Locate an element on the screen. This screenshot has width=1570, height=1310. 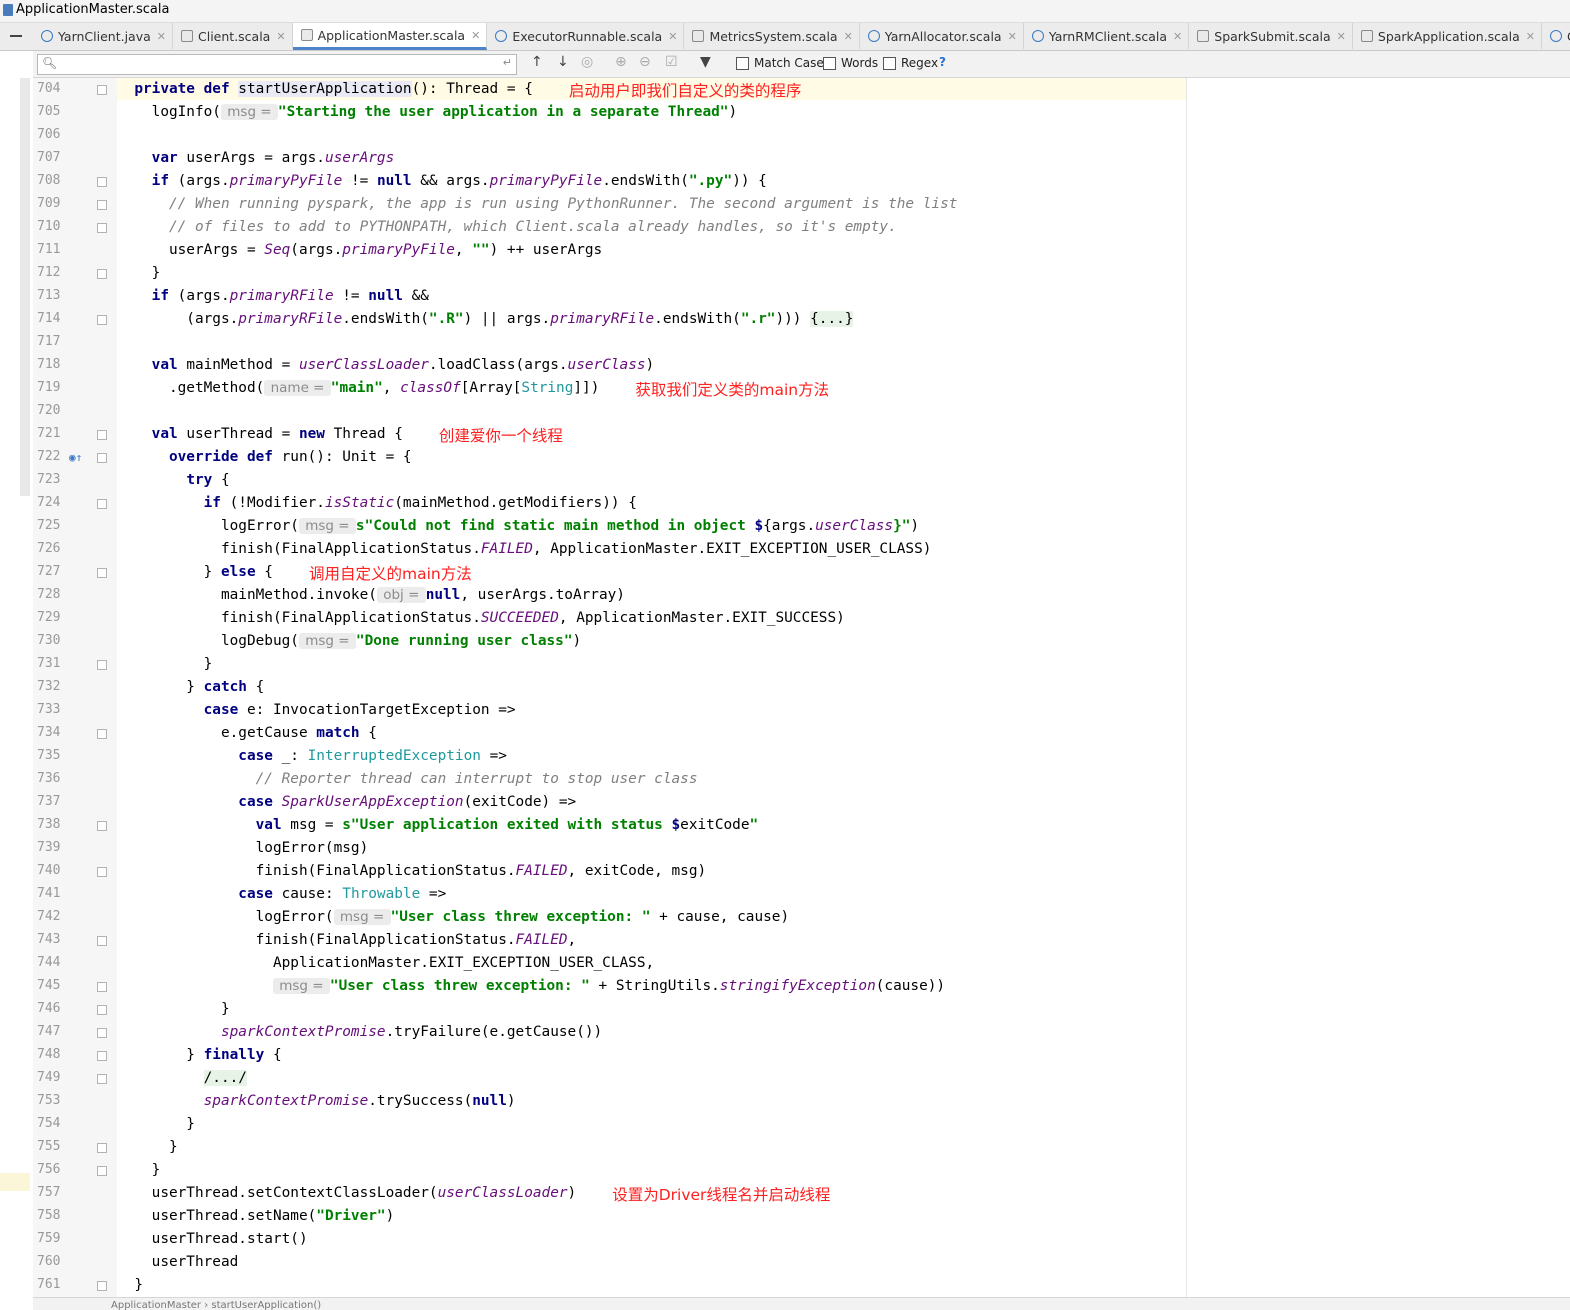
override-marker-icon: ◉↑ is located at coordinates (75, 457).